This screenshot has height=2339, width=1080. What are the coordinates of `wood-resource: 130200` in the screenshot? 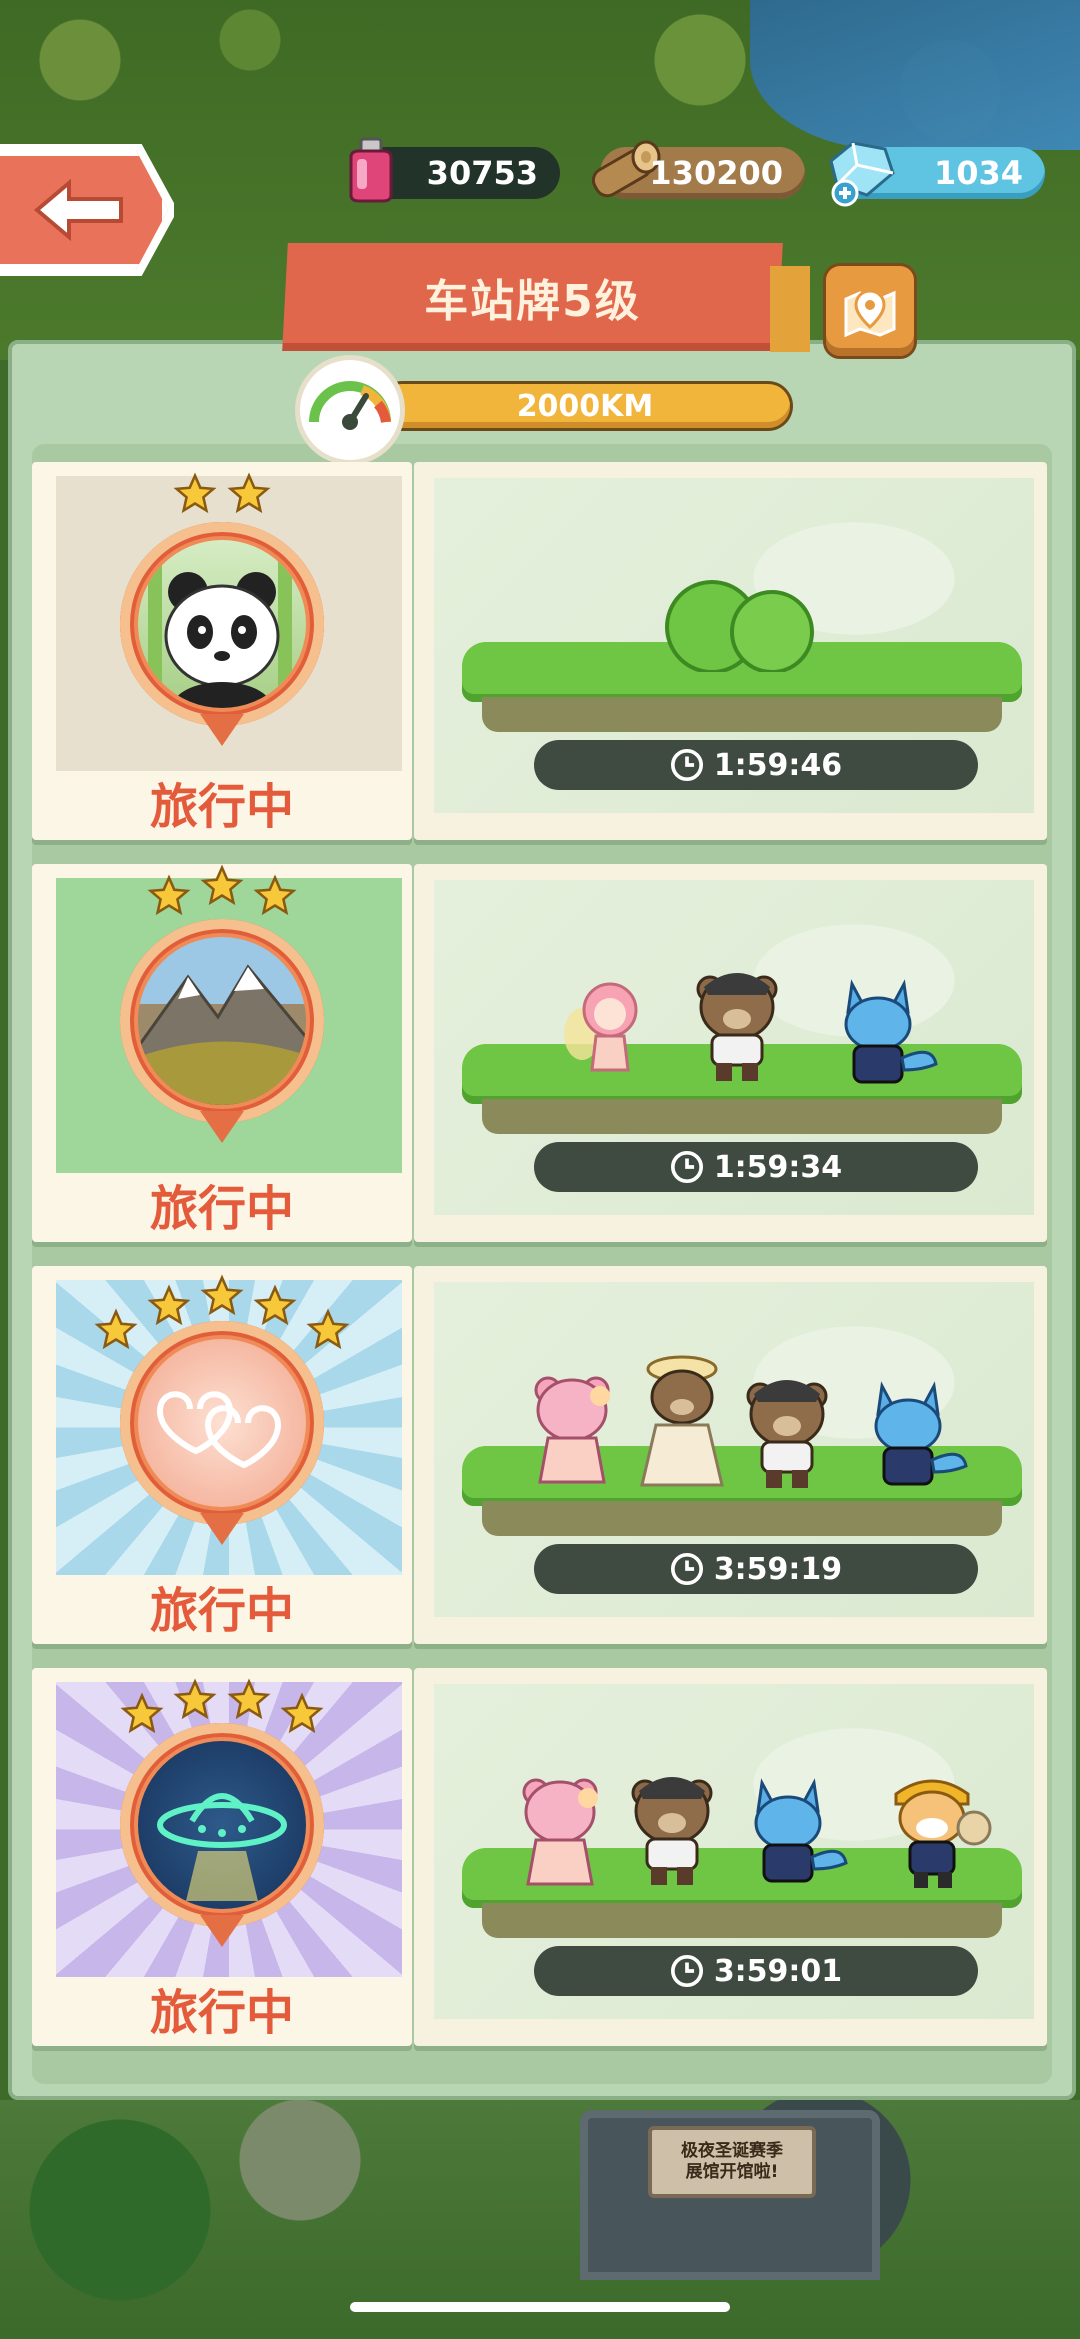 It's located at (698, 169).